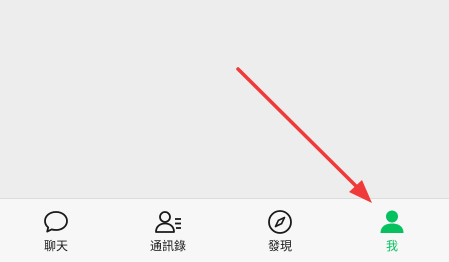  I want to click on tab-chats-label: 聊天, so click(55, 246).